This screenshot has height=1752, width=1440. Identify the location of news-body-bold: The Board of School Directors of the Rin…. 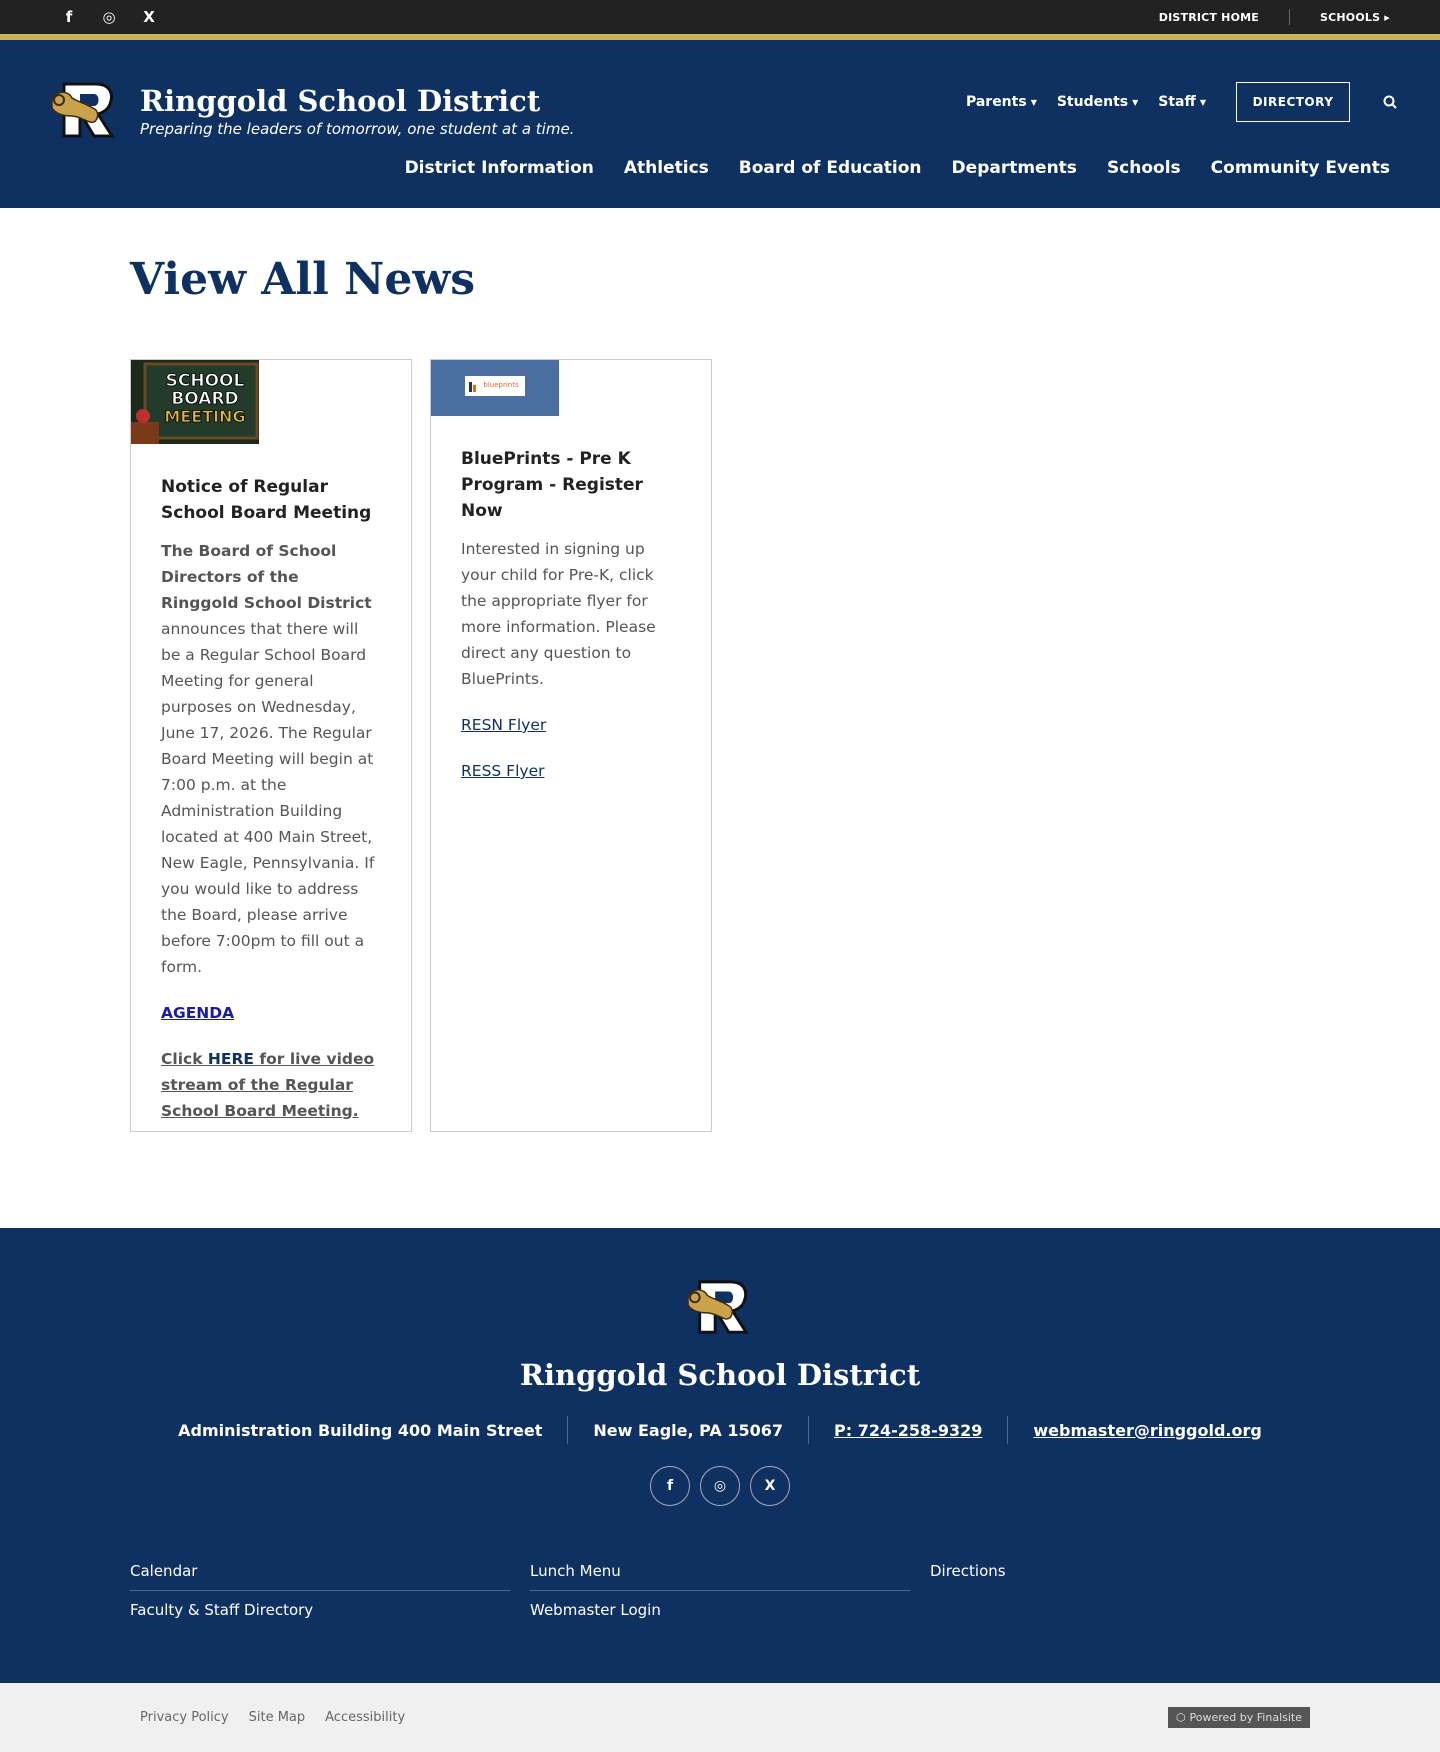
(266, 577).